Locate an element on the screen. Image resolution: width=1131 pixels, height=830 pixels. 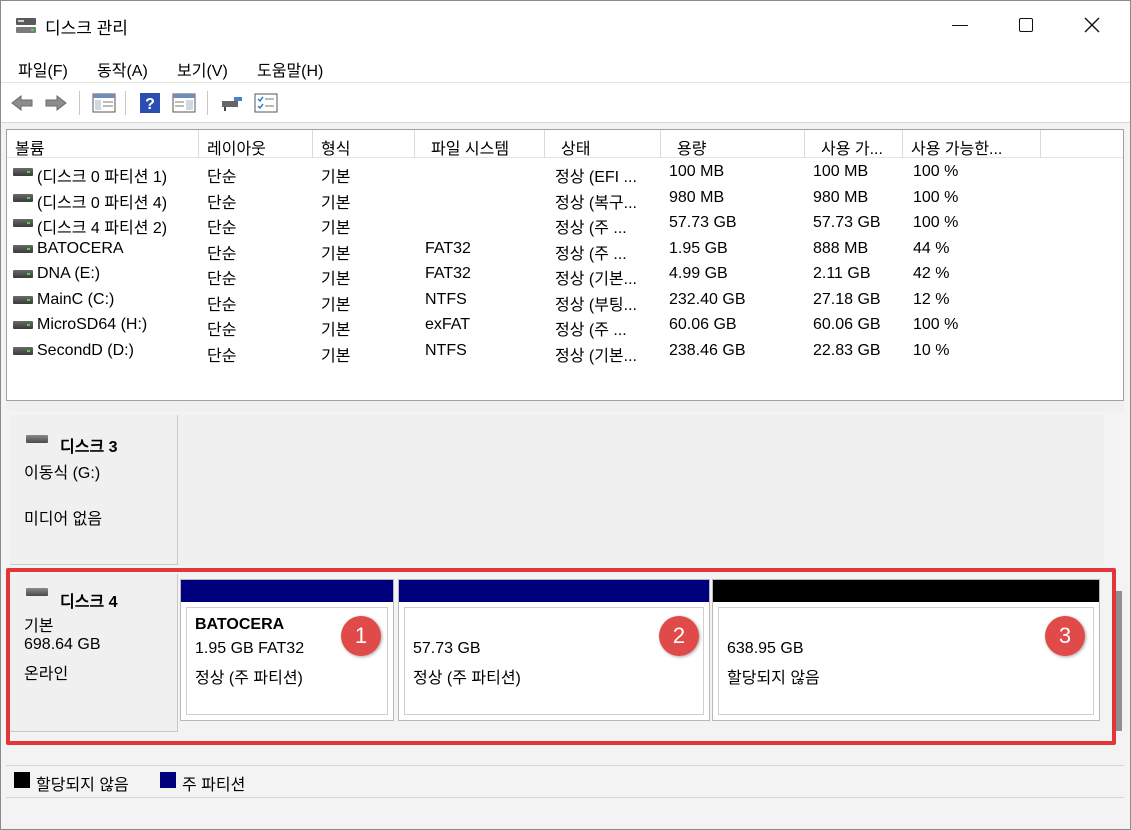
back-button is located at coordinates (22, 103).